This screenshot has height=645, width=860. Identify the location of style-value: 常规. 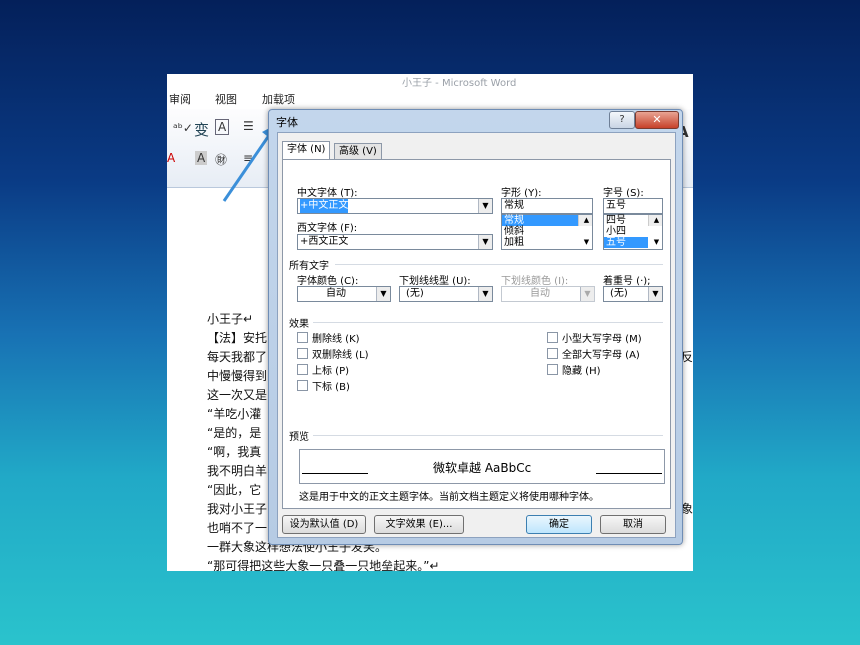
(514, 205).